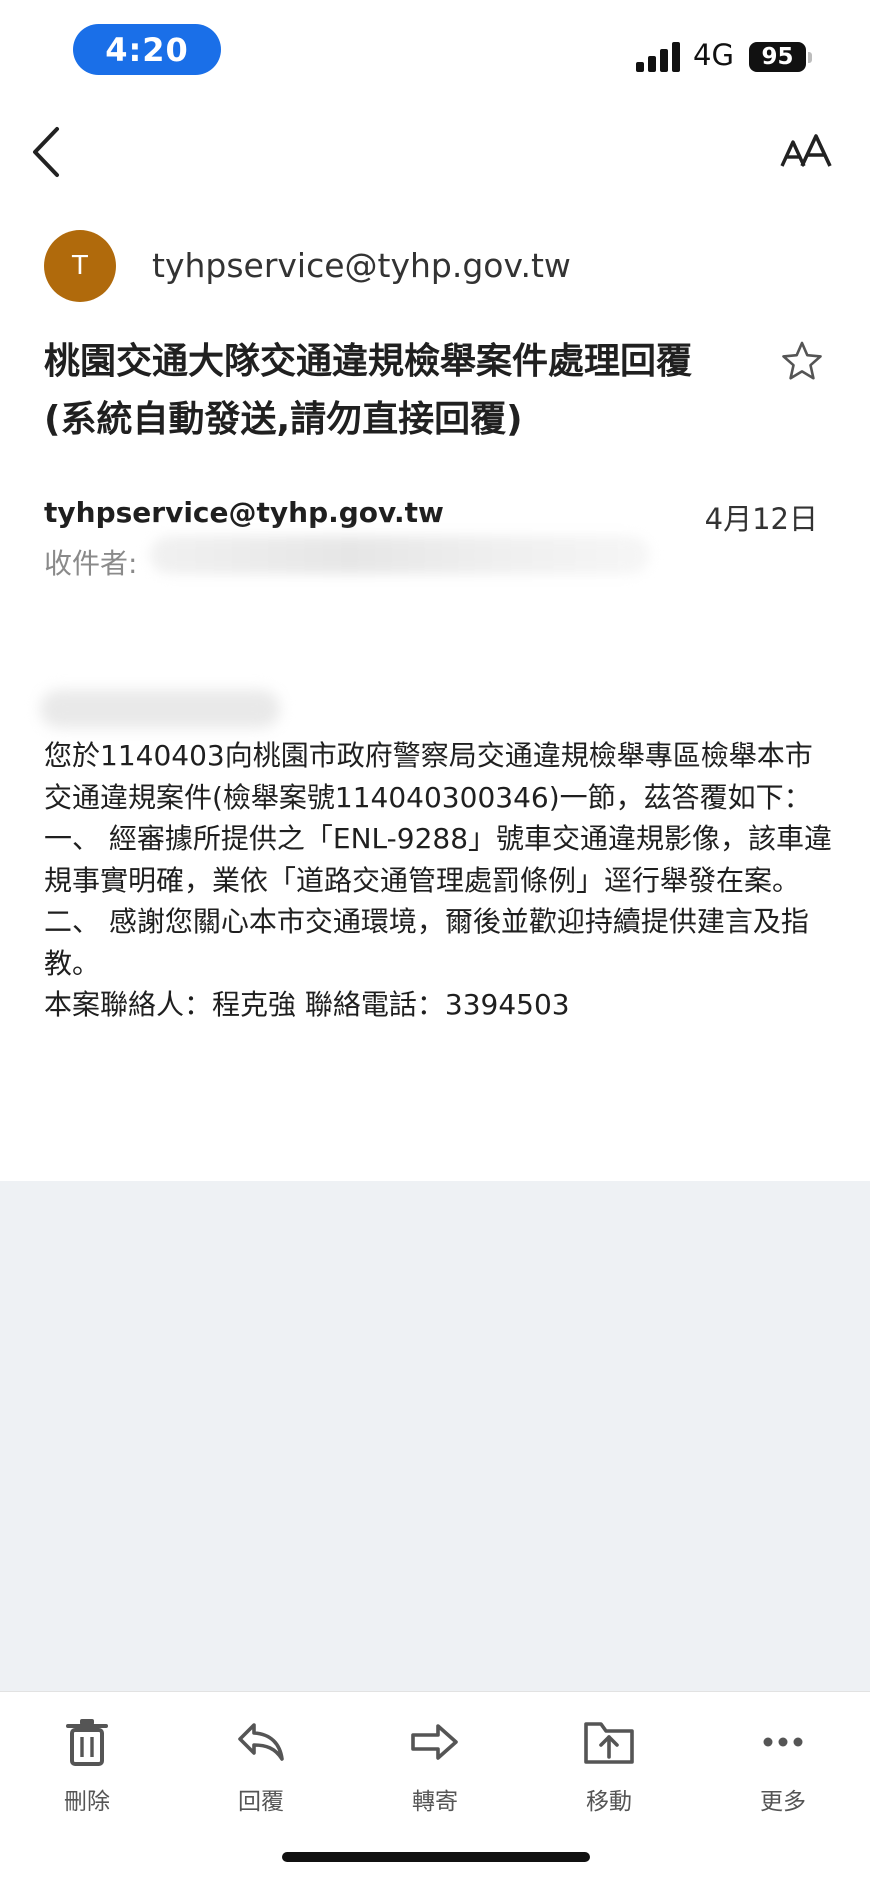 The height and width of the screenshot is (1883, 870). Describe the element at coordinates (87, 1802) in the screenshot. I see `delete-label: 刪除` at that location.